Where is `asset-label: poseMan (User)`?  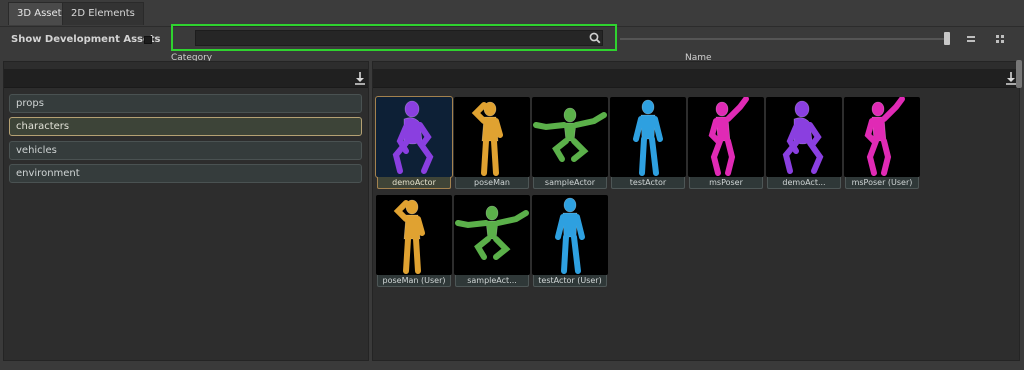 asset-label: poseMan (User) is located at coordinates (414, 281).